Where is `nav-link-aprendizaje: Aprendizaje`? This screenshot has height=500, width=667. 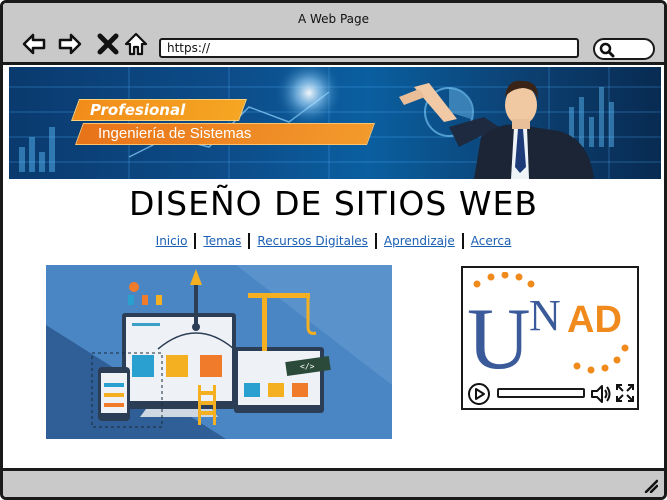 nav-link-aprendizaje: Aprendizaje is located at coordinates (419, 241).